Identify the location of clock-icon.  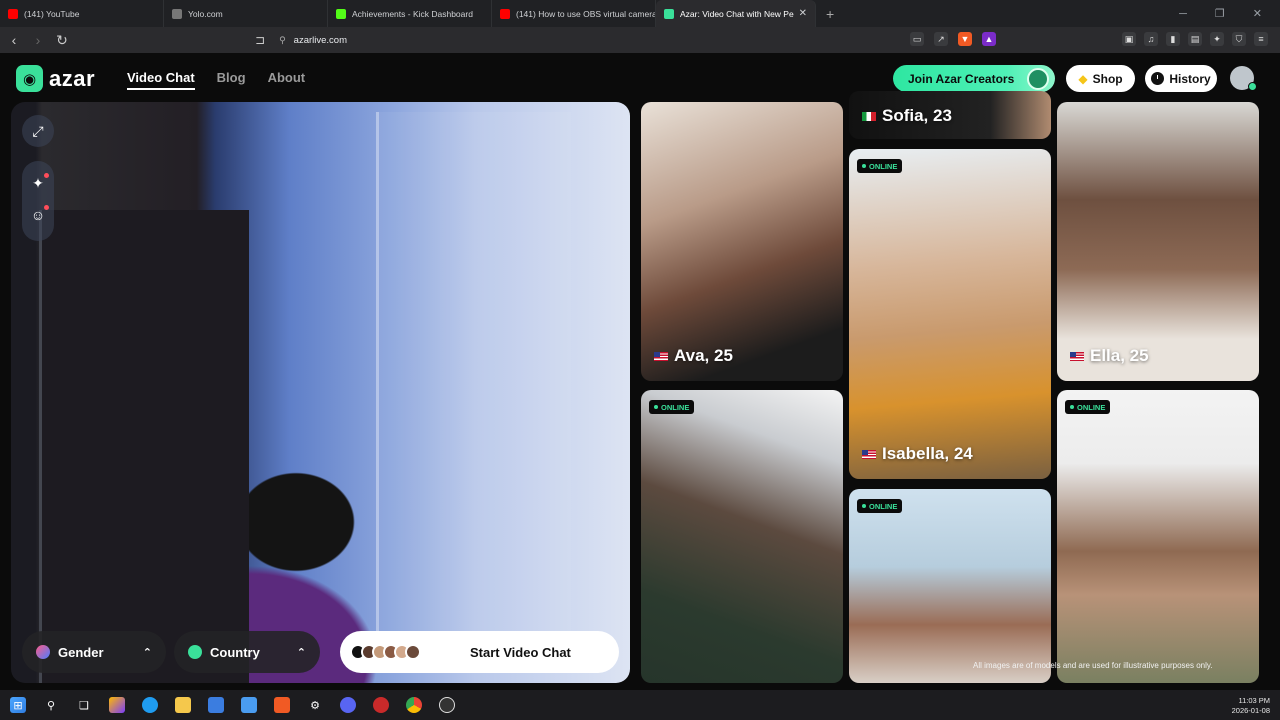
(1158, 78).